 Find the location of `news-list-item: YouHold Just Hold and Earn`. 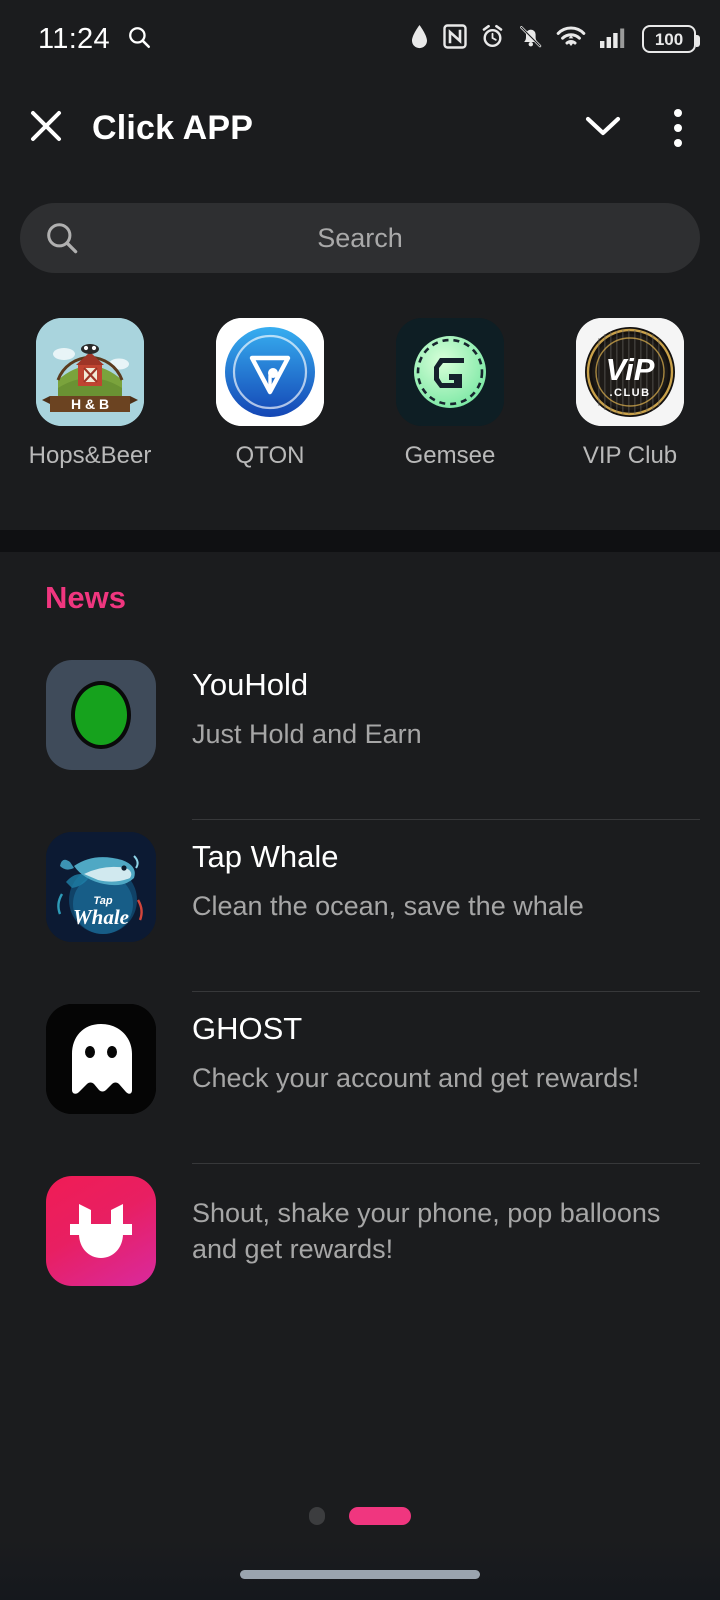

news-list-item: YouHold Just Hold and Earn is located at coordinates (360, 734).